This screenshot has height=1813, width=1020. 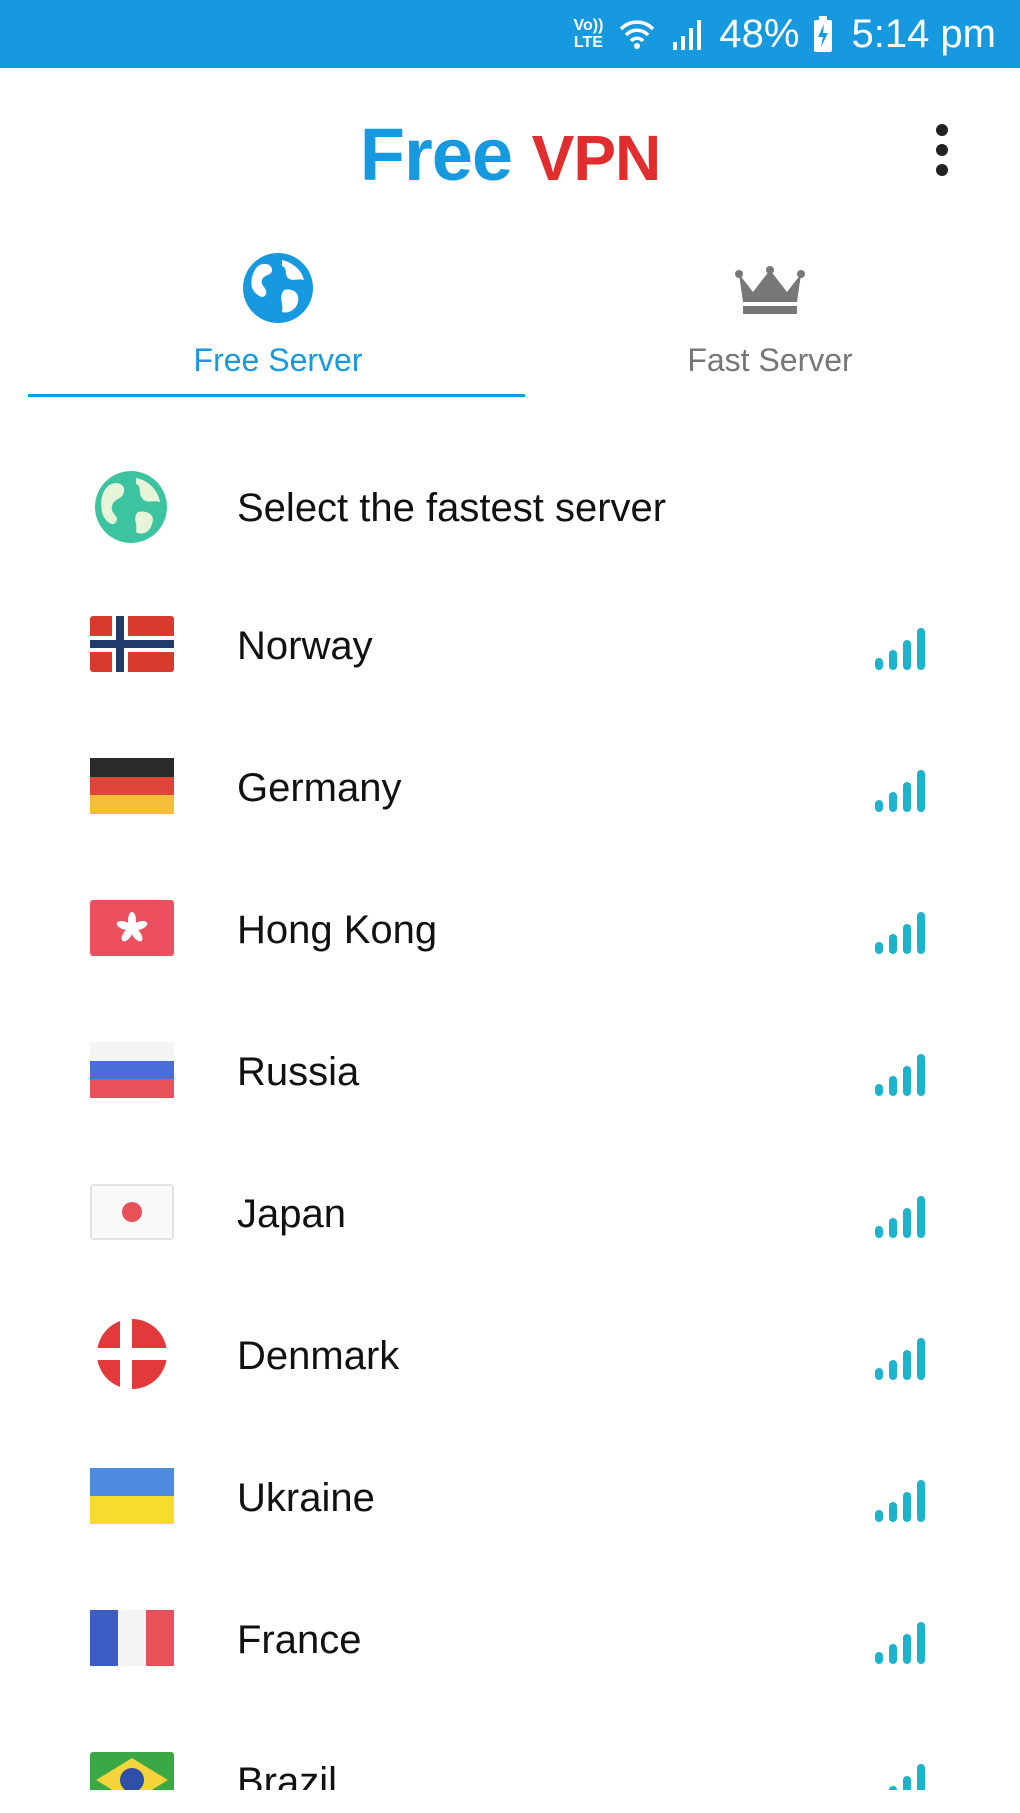 I want to click on server-country-label: Ukraine, so click(x=306, y=1498).